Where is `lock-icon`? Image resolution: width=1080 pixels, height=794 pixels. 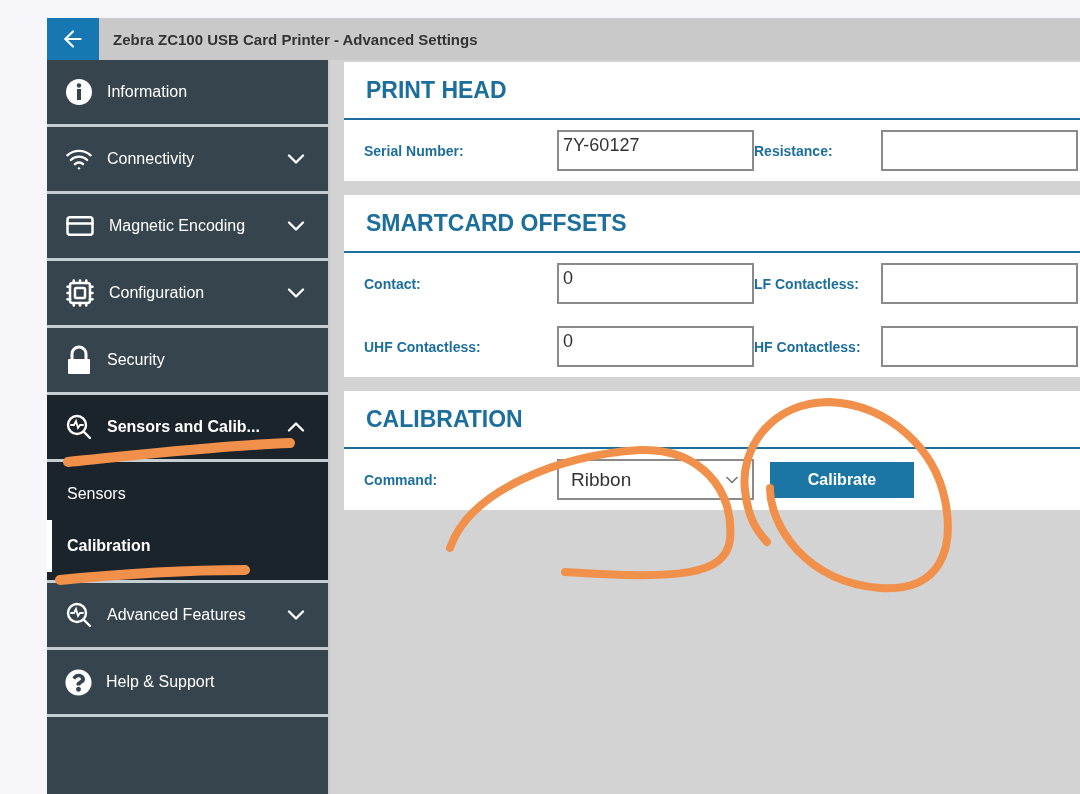 lock-icon is located at coordinates (79, 360).